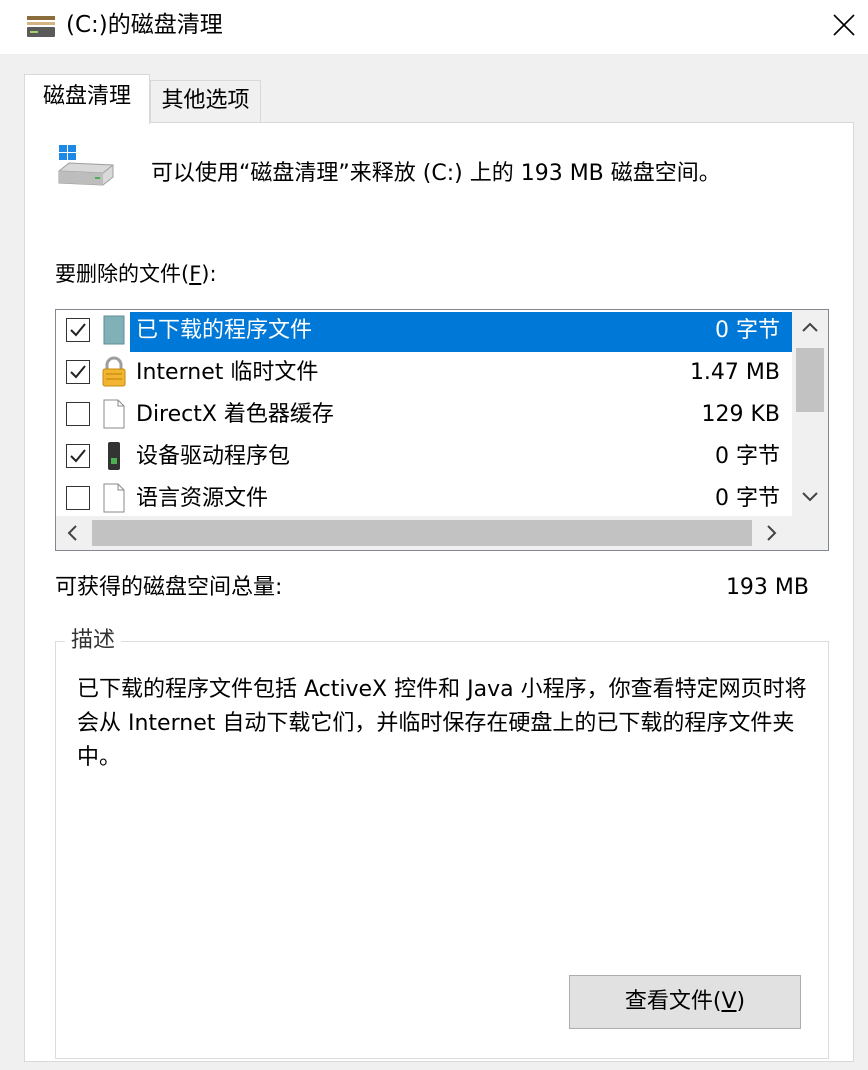  Describe the element at coordinates (424, 415) in the screenshot. I see `list-item: DirectX 着色器缓存 129 KB` at that location.